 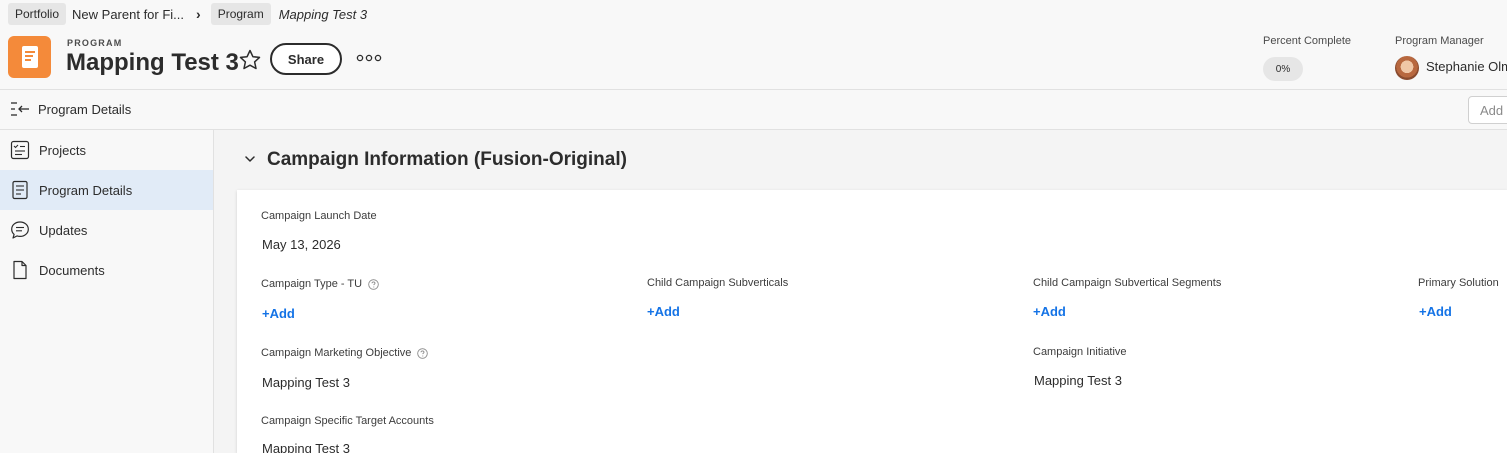 I want to click on field-value-target-accounts: Mapping Test 3, so click(x=306, y=447).